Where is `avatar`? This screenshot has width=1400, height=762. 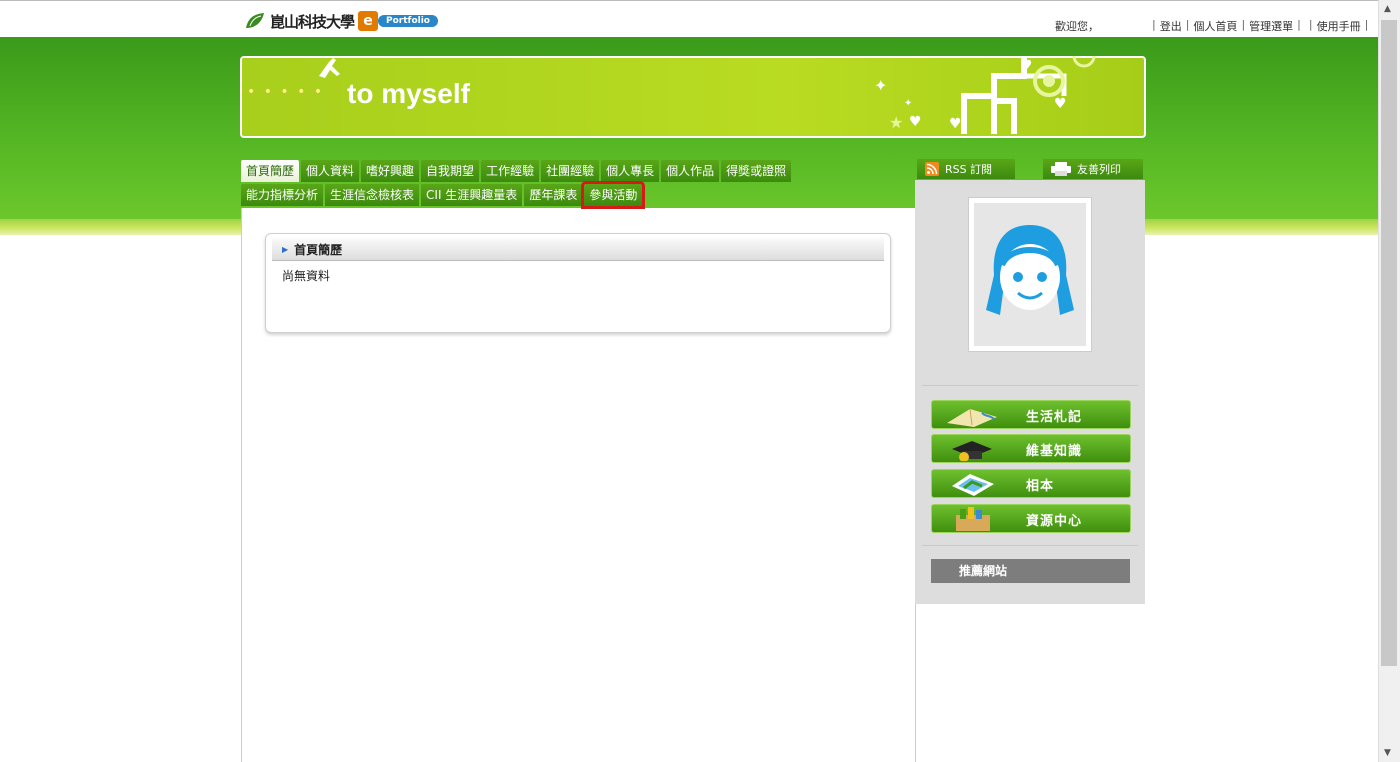 avatar is located at coordinates (1030, 274).